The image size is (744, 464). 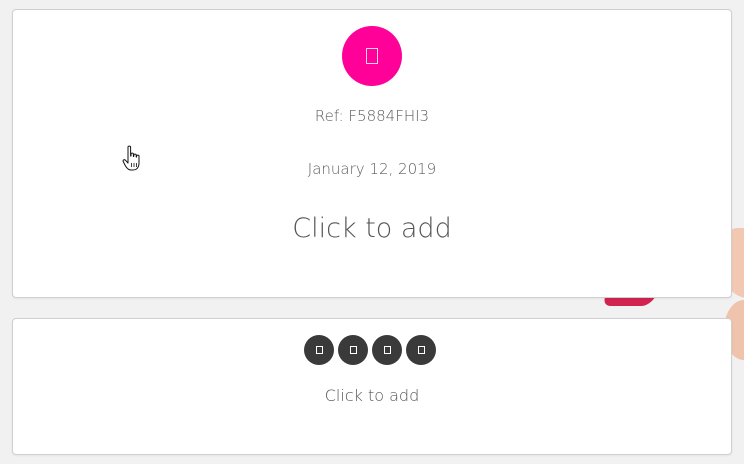 I want to click on date-text: January 12, 2019, so click(x=372, y=169).